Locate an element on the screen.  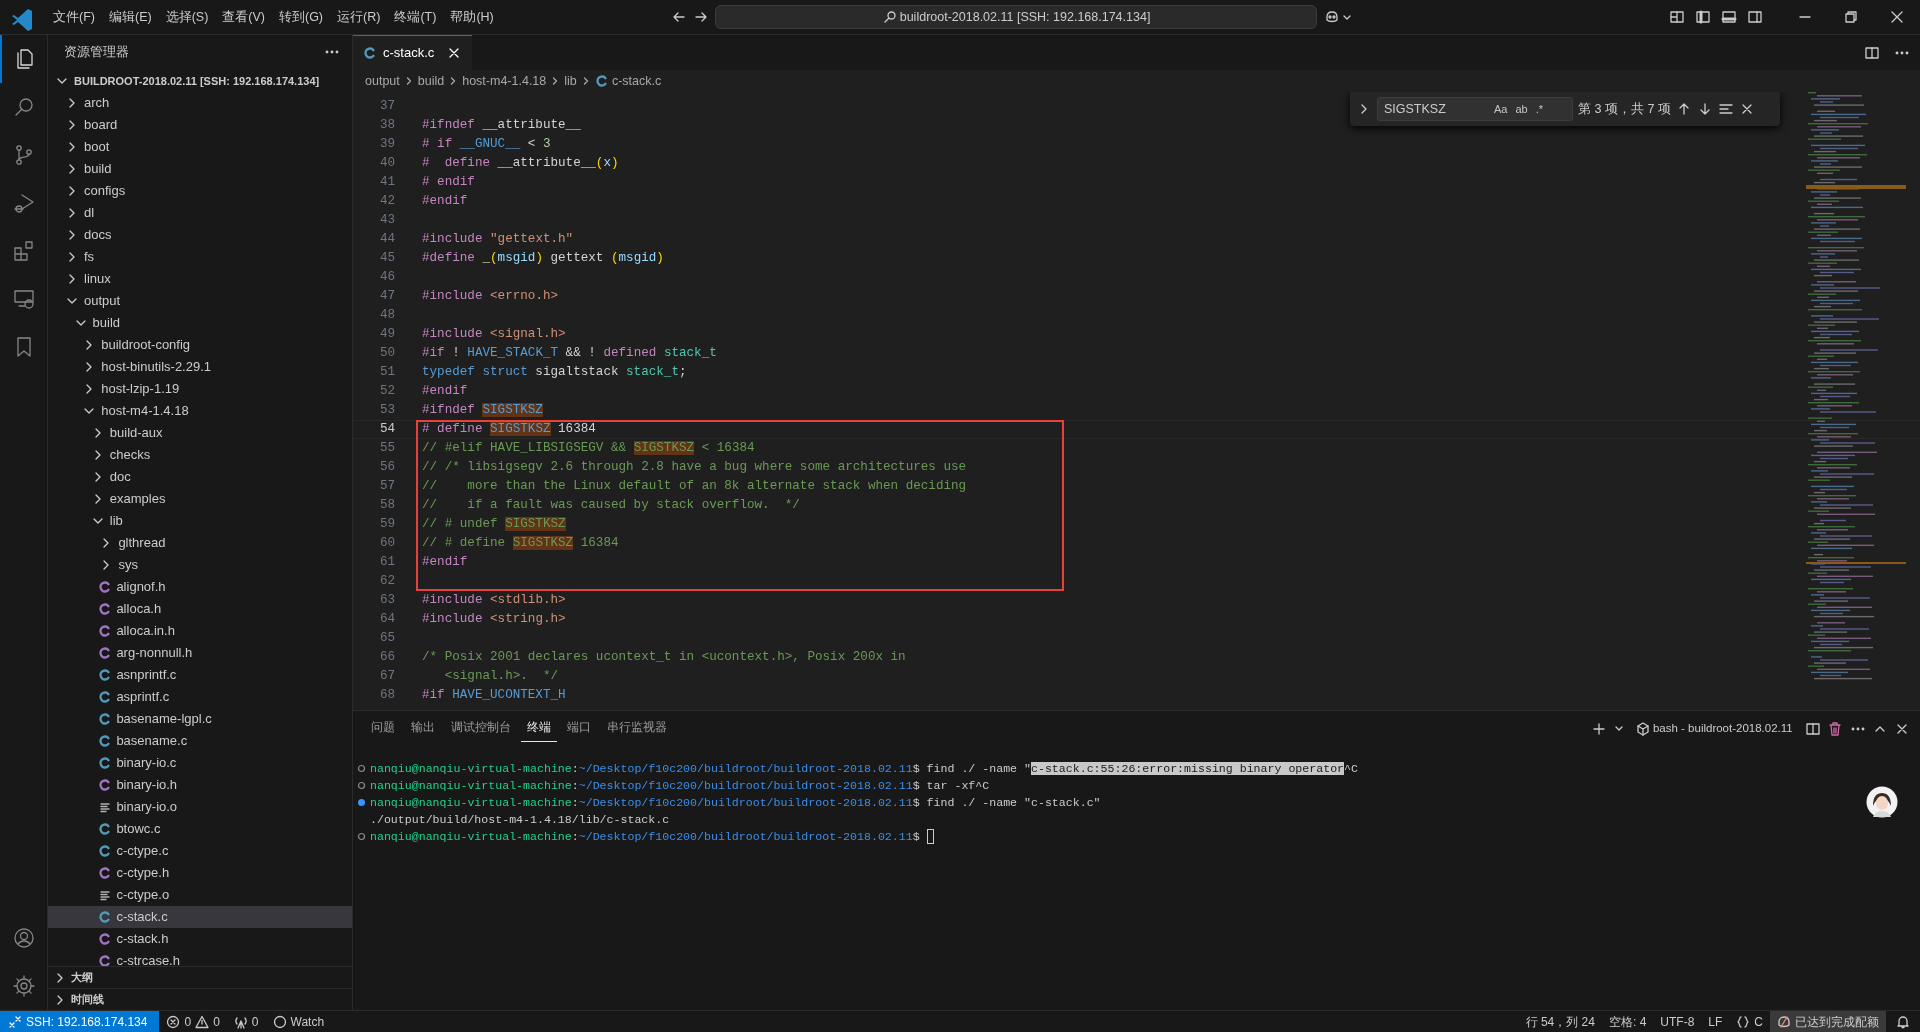
menu-item: 编辑(E) is located at coordinates (130, 17).